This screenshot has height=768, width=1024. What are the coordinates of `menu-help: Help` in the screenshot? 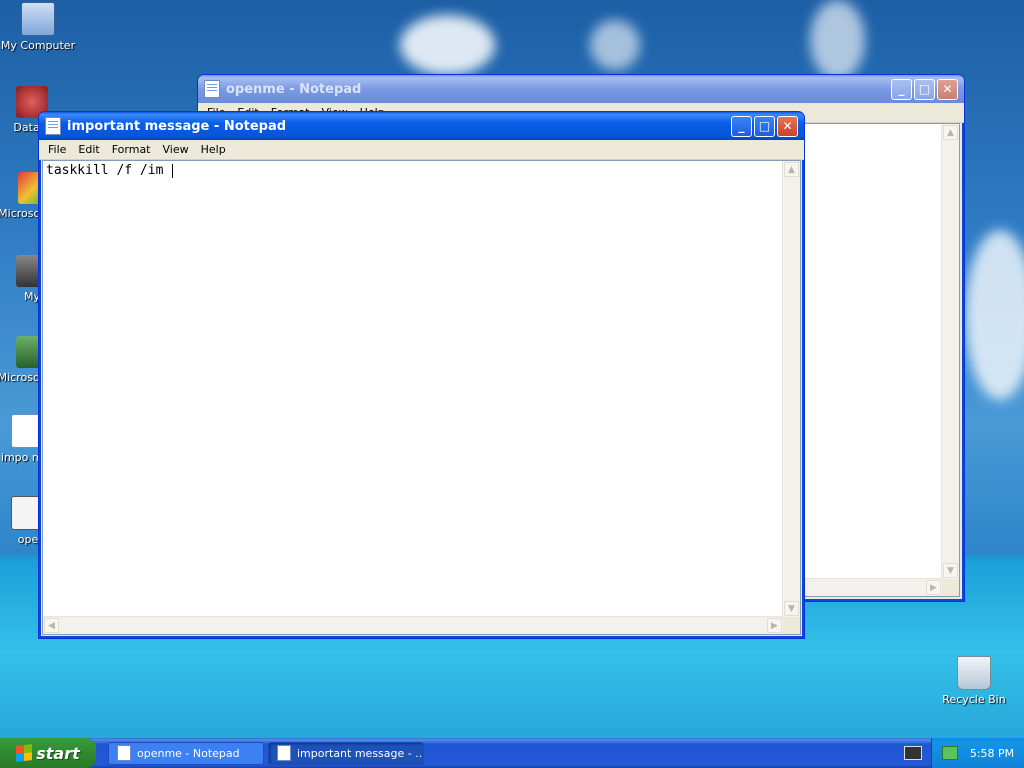 It's located at (213, 149).